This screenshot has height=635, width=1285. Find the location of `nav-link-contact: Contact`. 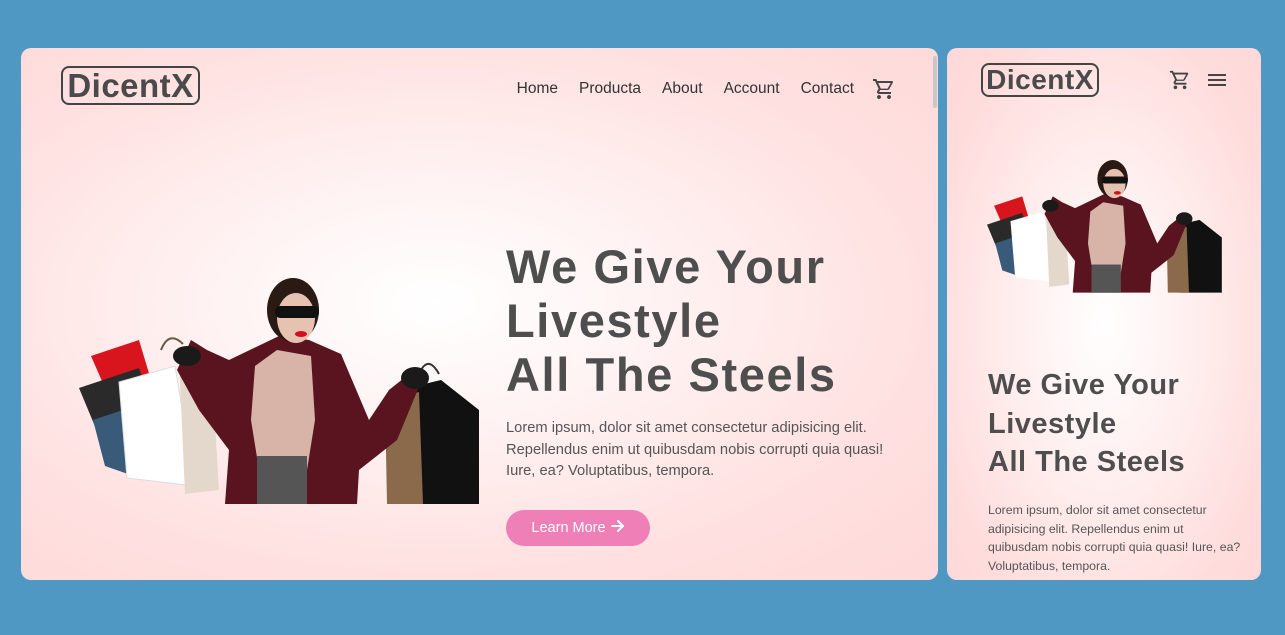

nav-link-contact: Contact is located at coordinates (827, 89).